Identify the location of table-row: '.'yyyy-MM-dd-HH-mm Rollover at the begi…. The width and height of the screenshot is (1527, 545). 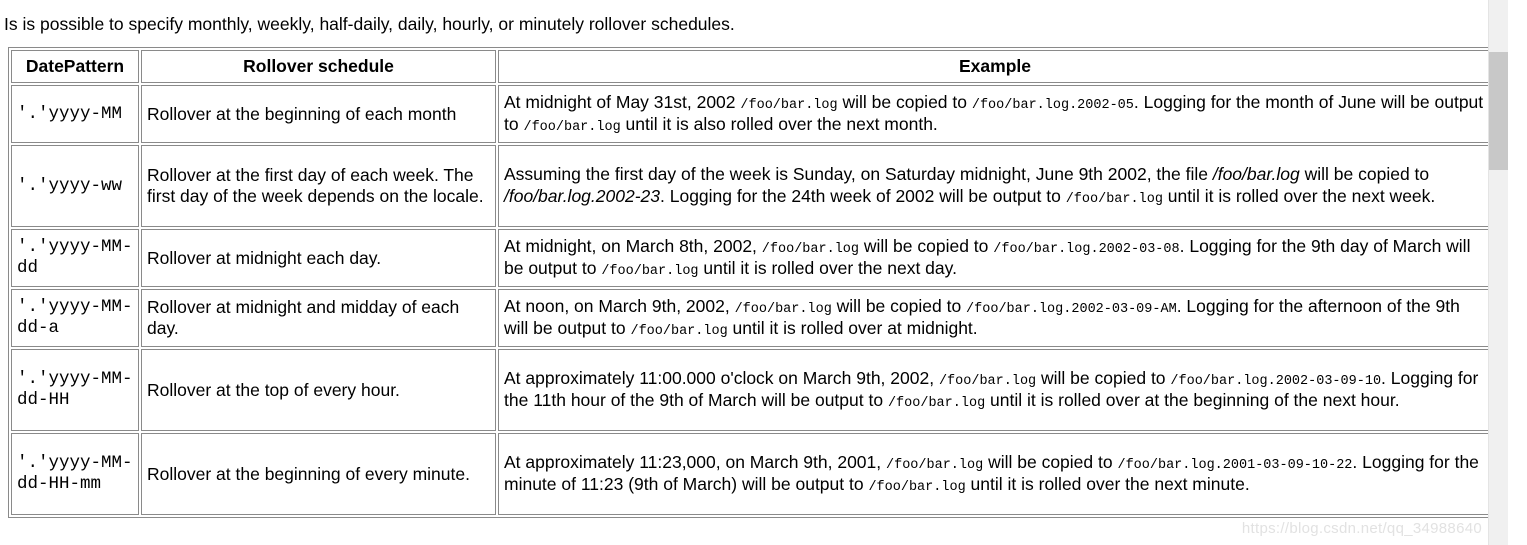
(751, 474).